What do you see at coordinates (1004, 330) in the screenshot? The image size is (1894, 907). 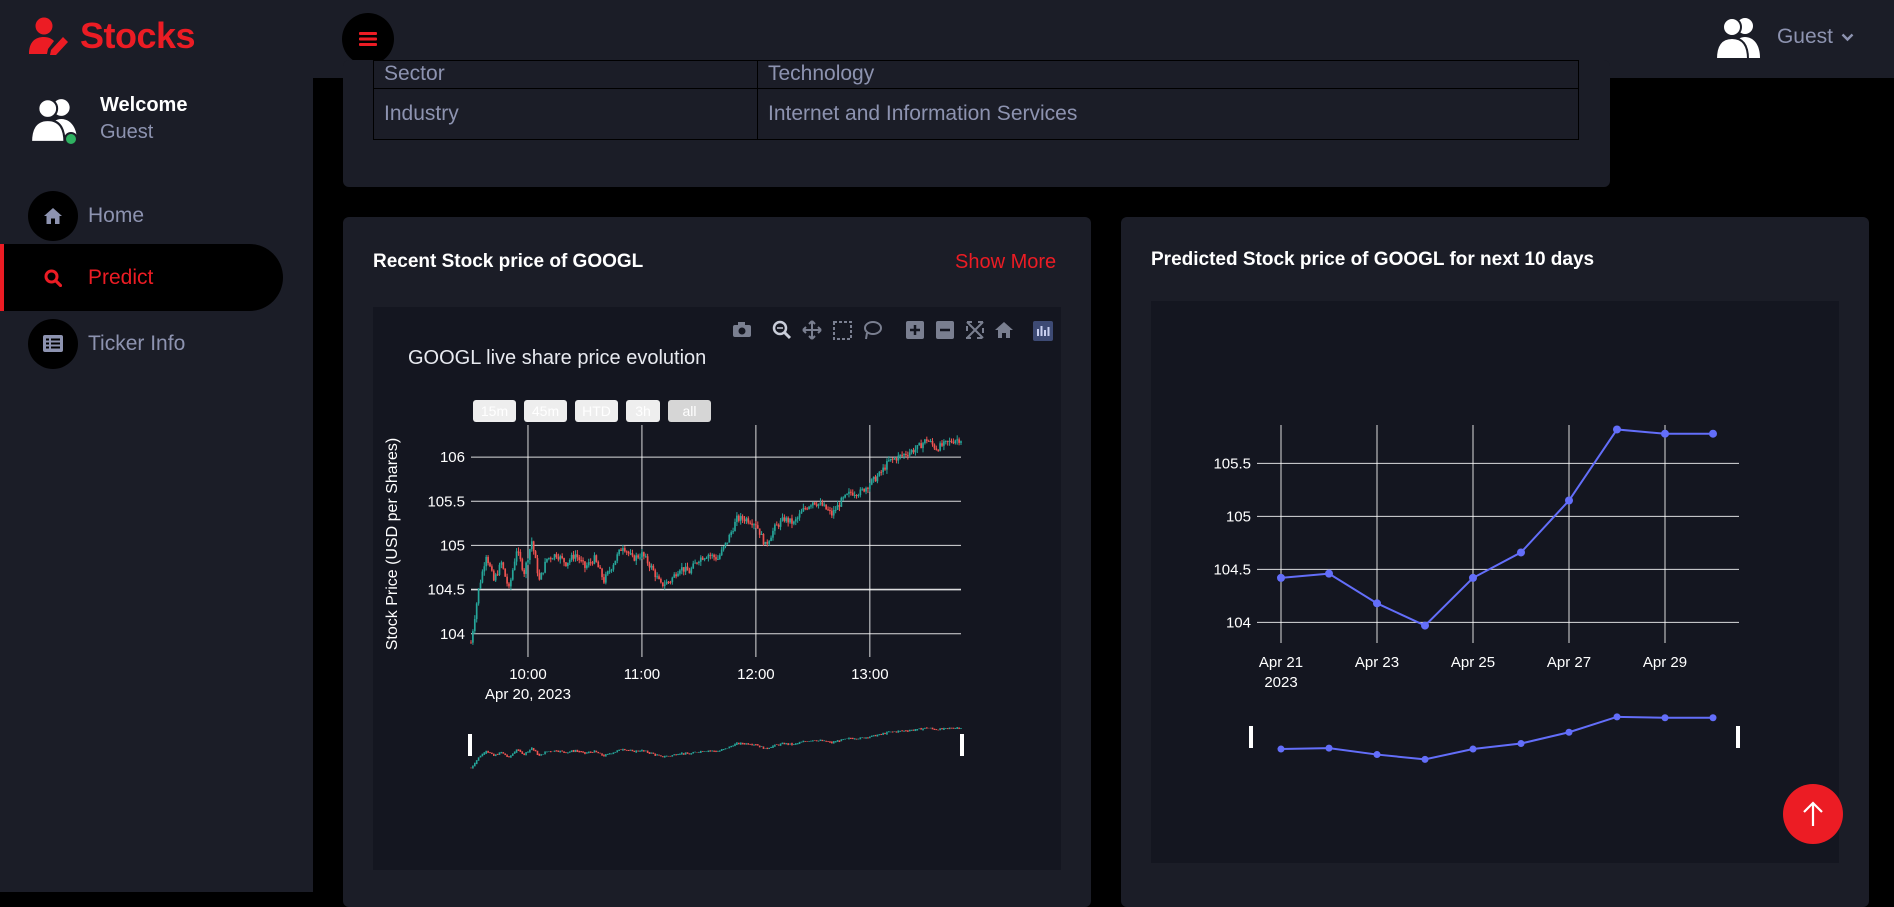 I see `reset-axes-icon` at bounding box center [1004, 330].